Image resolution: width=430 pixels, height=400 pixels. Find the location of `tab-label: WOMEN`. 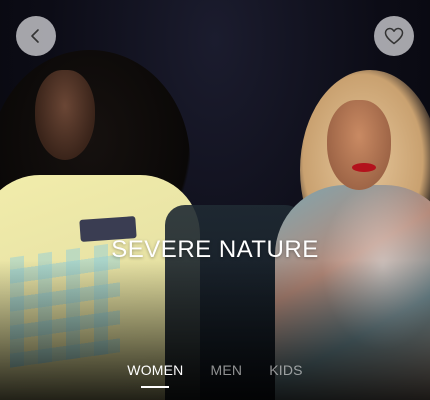

tab-label: WOMEN is located at coordinates (155, 370).